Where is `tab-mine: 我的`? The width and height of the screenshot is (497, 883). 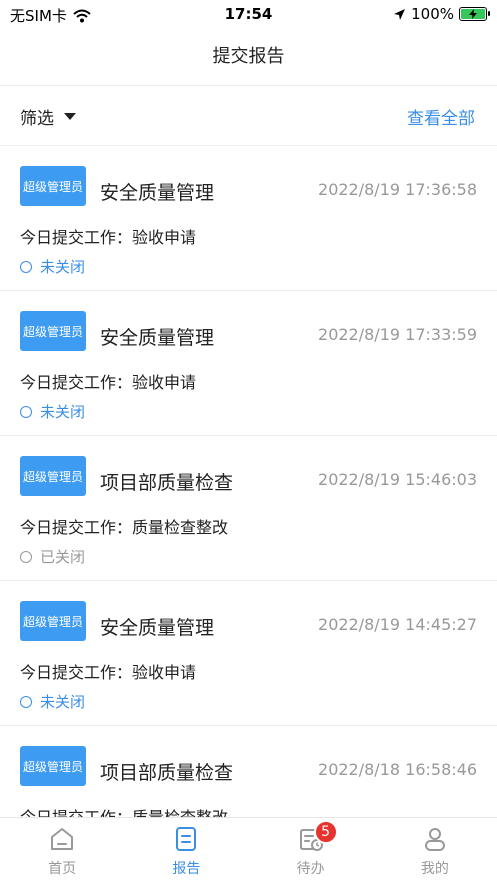
tab-mine: 我的 is located at coordinates (435, 850).